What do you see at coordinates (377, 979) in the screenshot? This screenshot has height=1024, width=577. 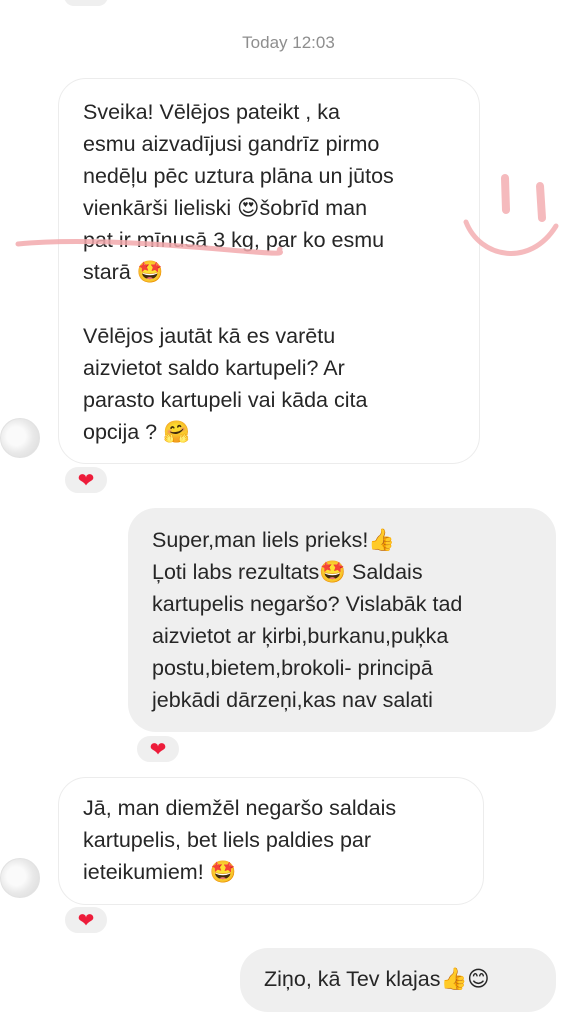 I see `message-text: Ziņo, kā Tev klajas👍😊` at bounding box center [377, 979].